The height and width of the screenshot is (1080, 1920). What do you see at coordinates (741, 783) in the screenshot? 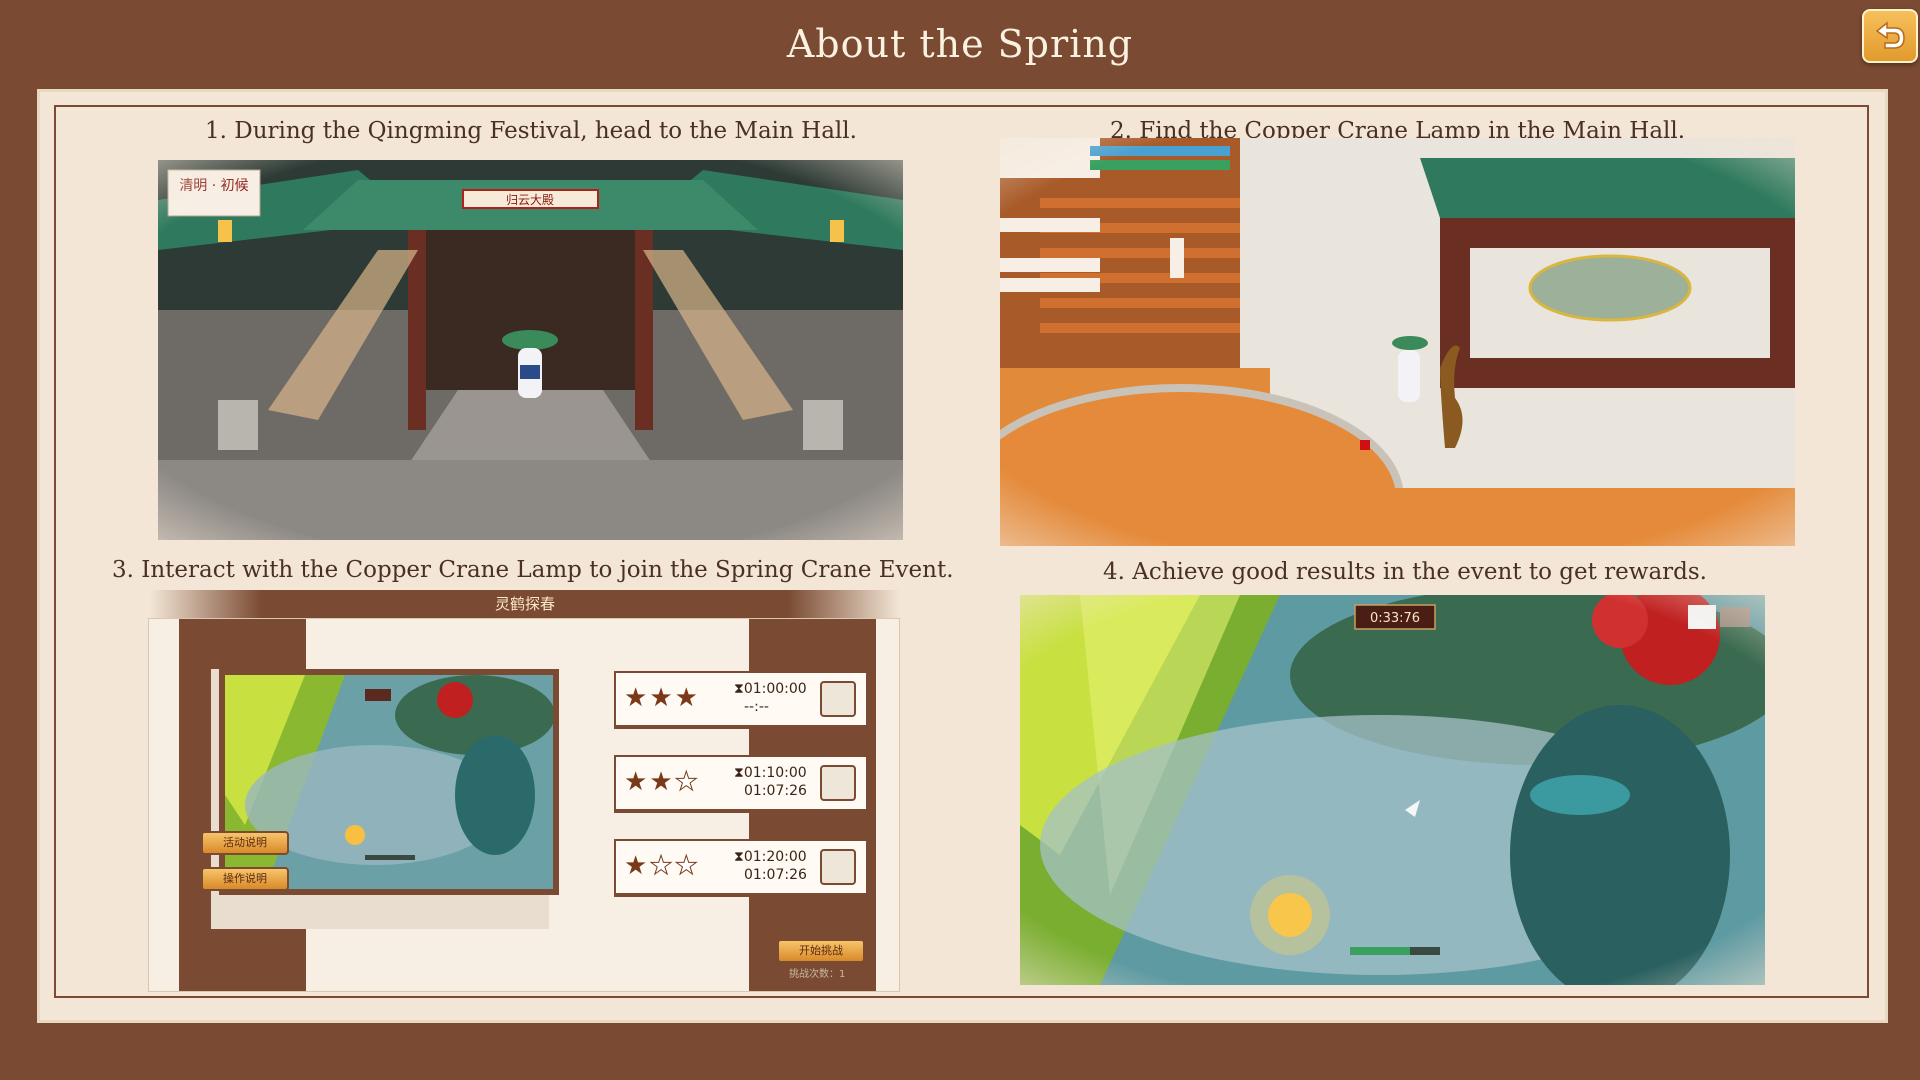
I see `tier-2-stars: ★★★ ⧗01:10:00 01:07:26` at bounding box center [741, 783].